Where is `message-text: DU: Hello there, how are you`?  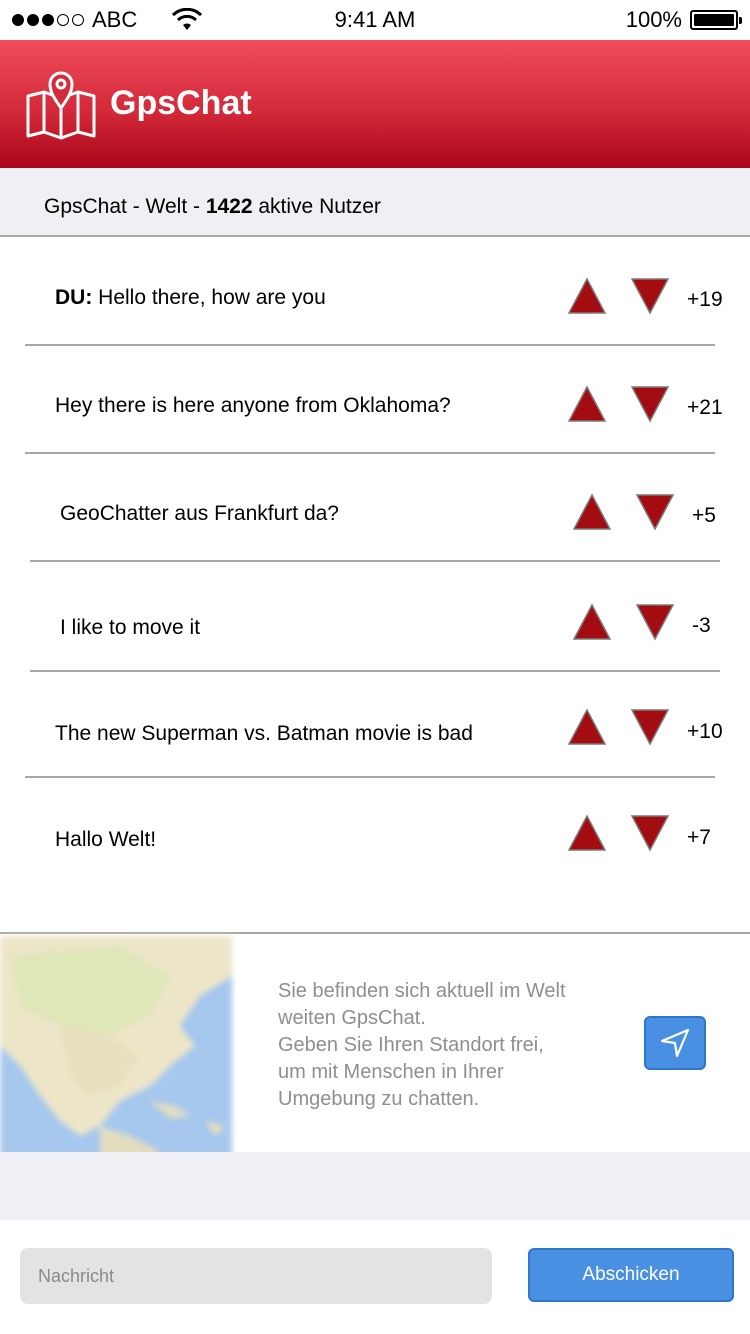
message-text: DU: Hello there, how are you is located at coordinates (190, 298).